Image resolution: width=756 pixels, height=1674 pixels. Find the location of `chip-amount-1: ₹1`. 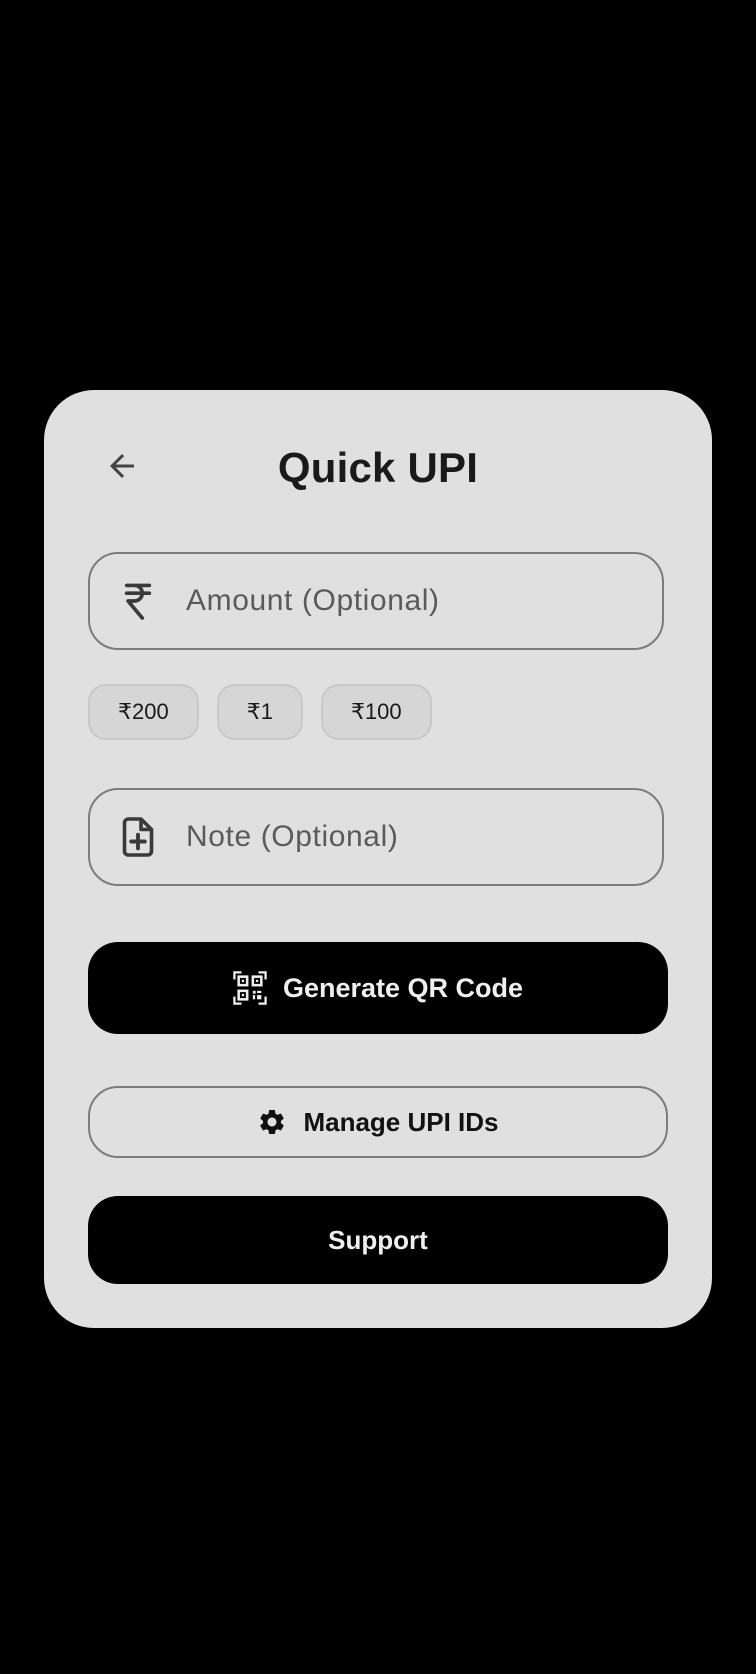

chip-amount-1: ₹1 is located at coordinates (259, 712).